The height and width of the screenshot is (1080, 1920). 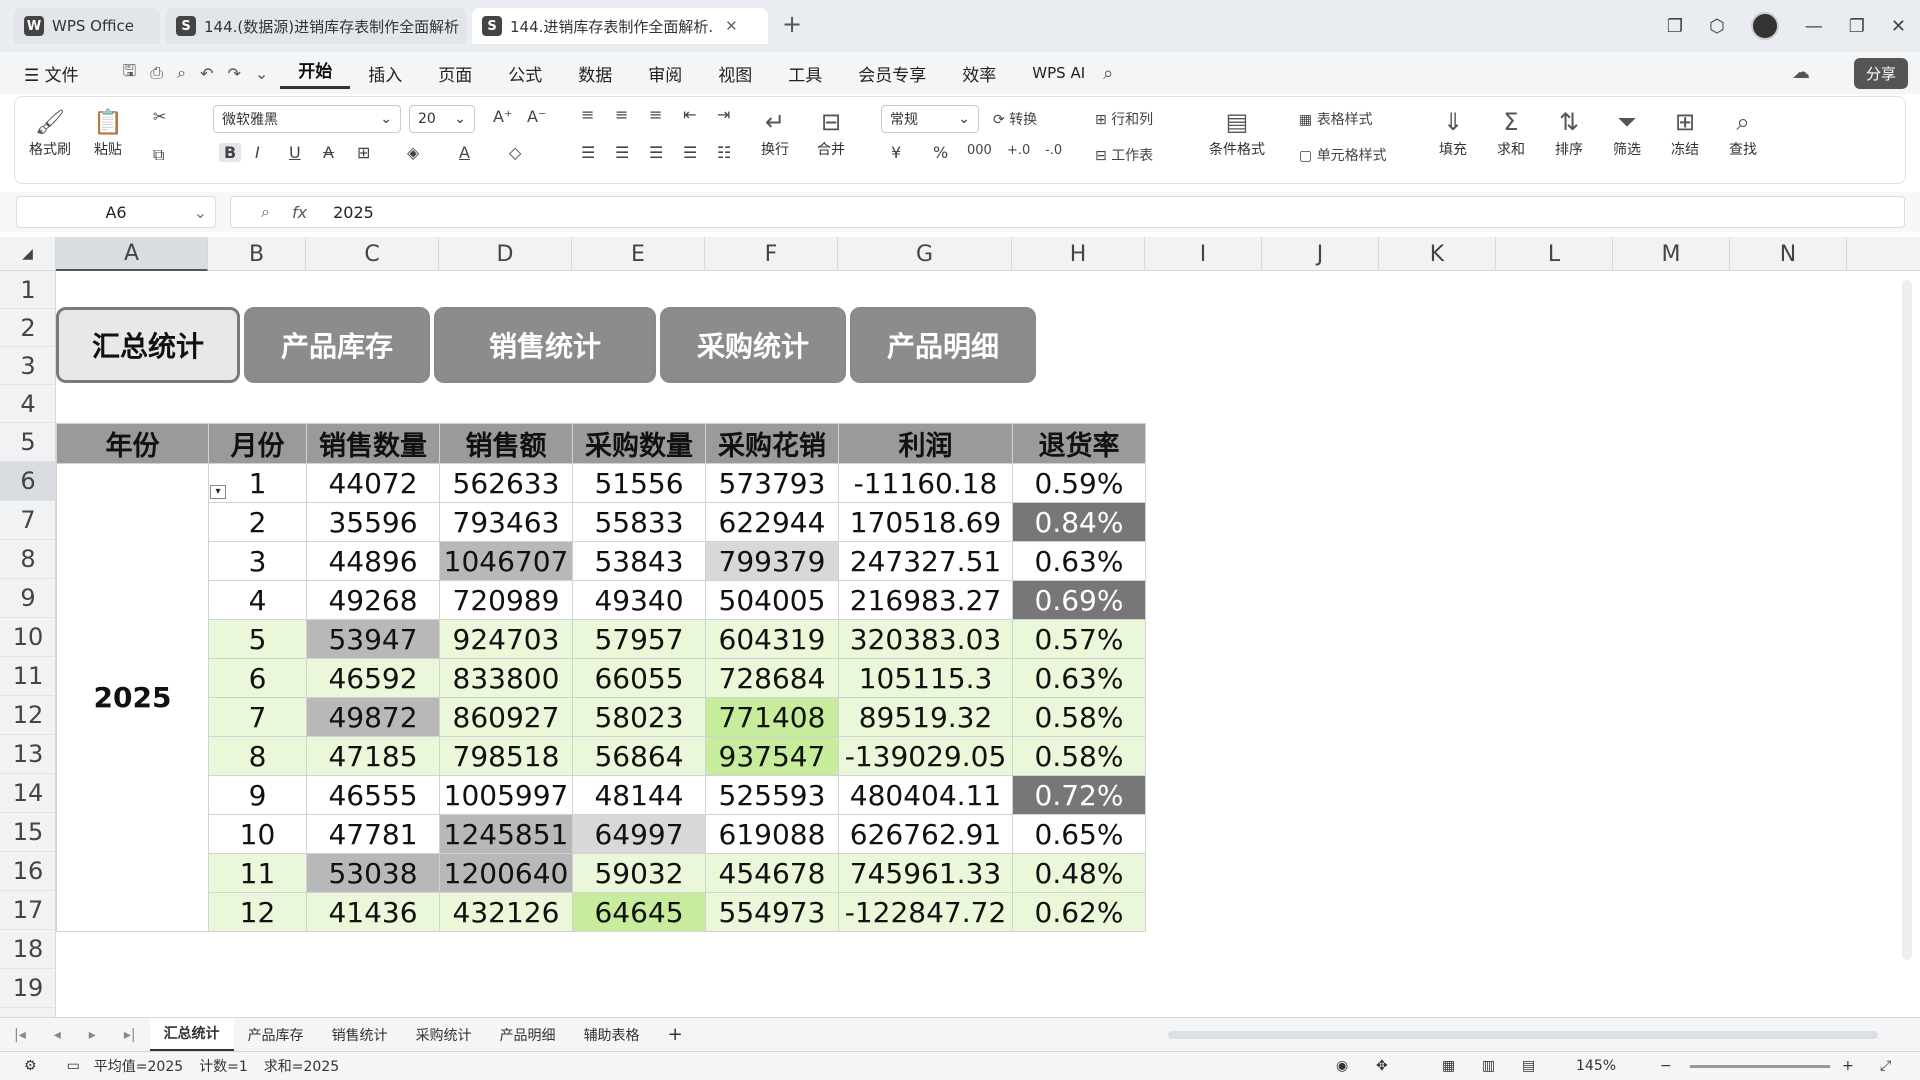 What do you see at coordinates (276, 1035) in the screenshot?
I see `sheet-tab-inventory: 产品库存` at bounding box center [276, 1035].